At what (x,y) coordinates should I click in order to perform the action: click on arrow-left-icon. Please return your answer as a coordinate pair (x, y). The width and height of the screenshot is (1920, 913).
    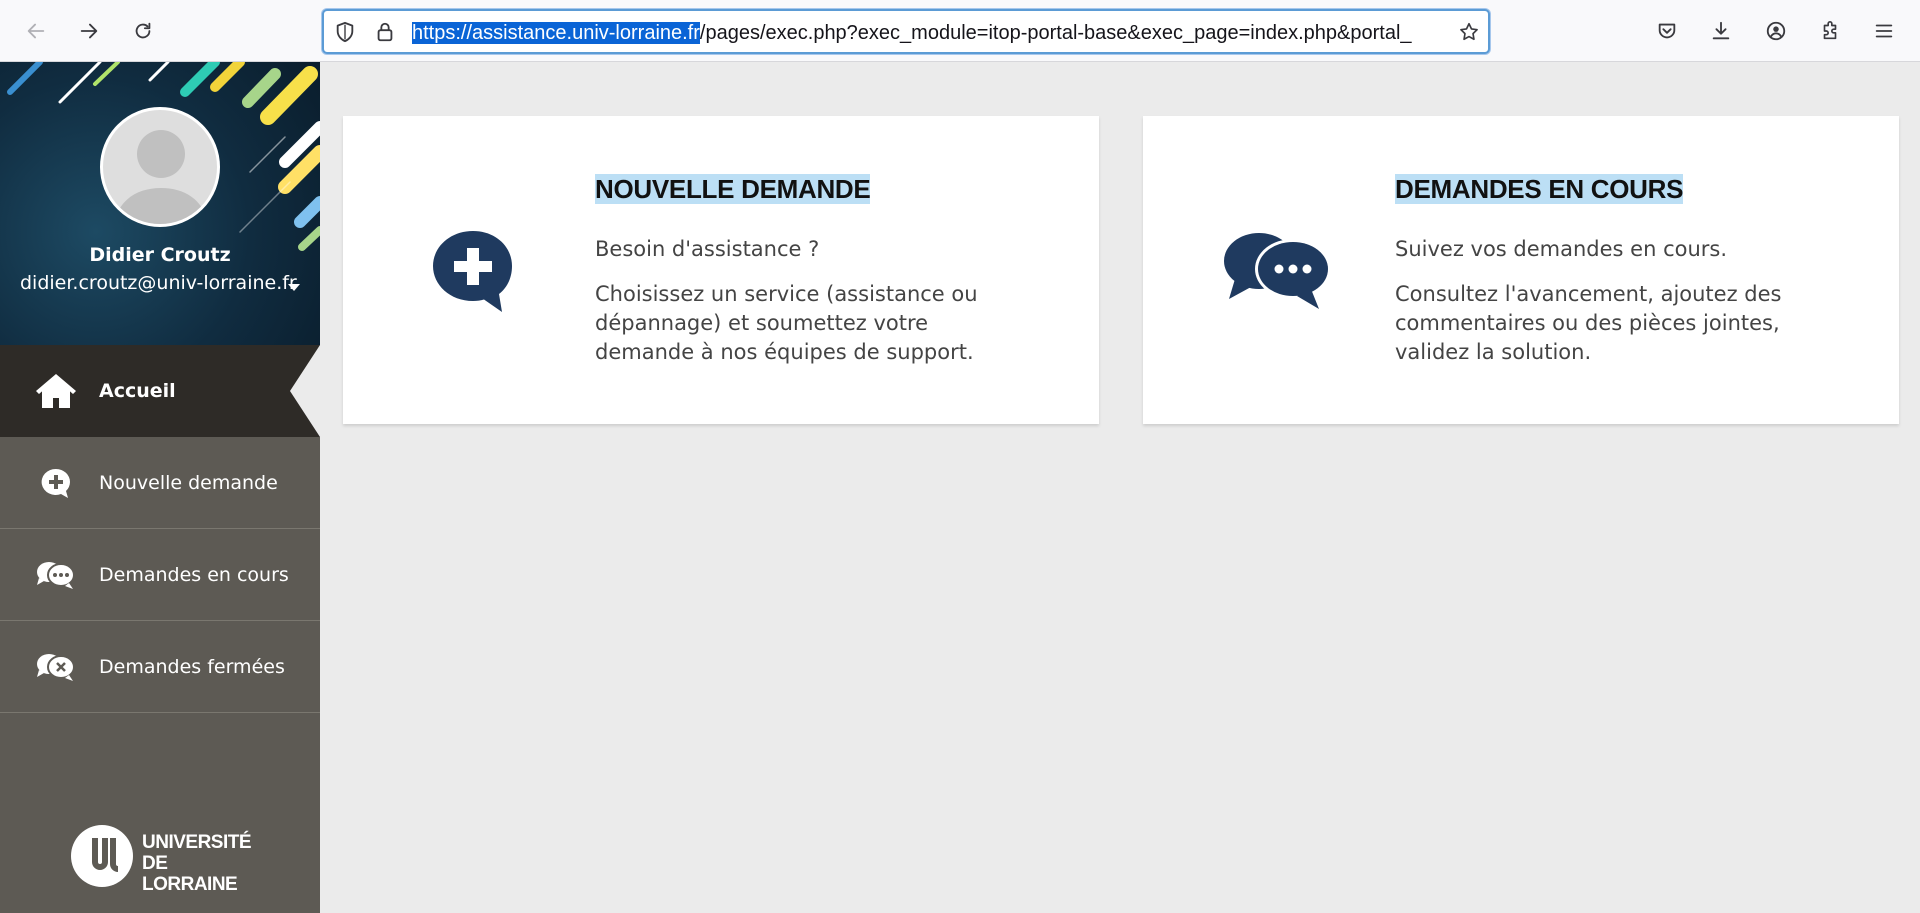
    Looking at the image, I should click on (36, 31).